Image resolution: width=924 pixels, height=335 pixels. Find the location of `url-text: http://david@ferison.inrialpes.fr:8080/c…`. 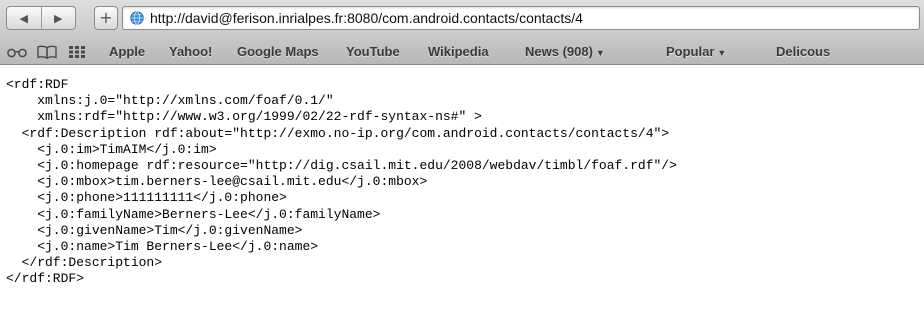

url-text: http://david@ferison.inrialpes.fr:8080/c… is located at coordinates (366, 18).